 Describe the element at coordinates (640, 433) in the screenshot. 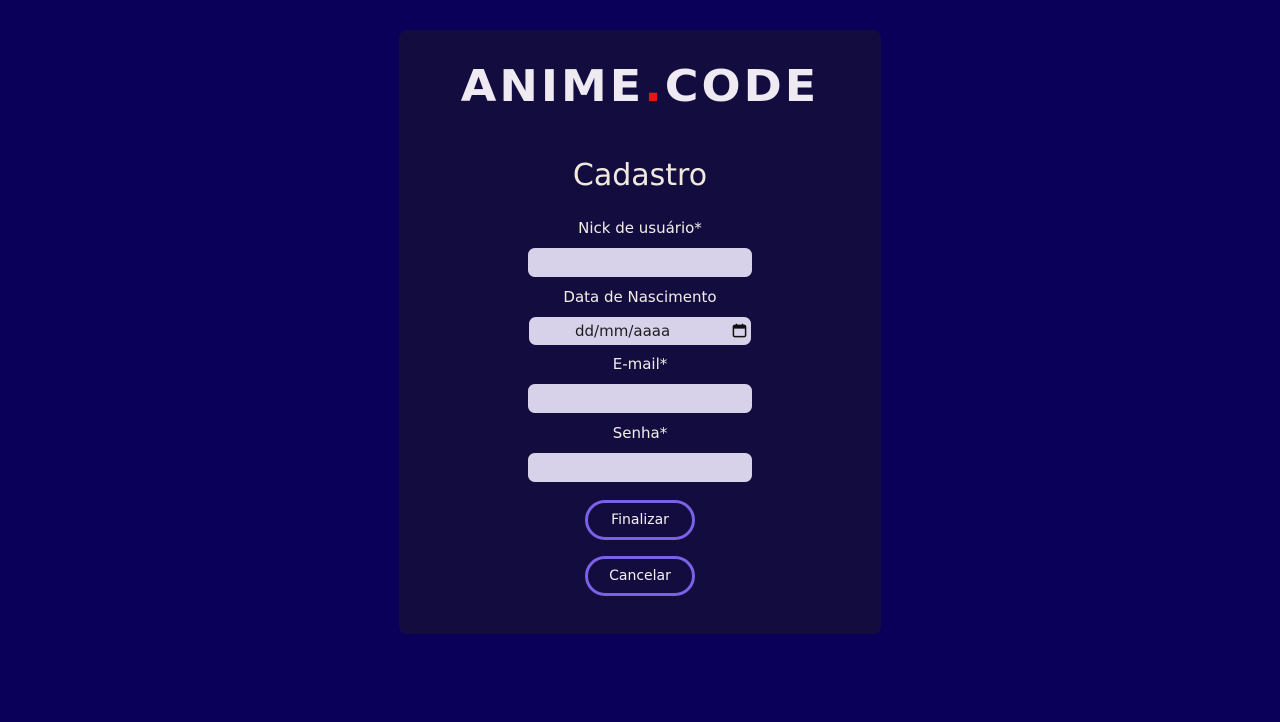

I see `password-label: Senha*` at that location.